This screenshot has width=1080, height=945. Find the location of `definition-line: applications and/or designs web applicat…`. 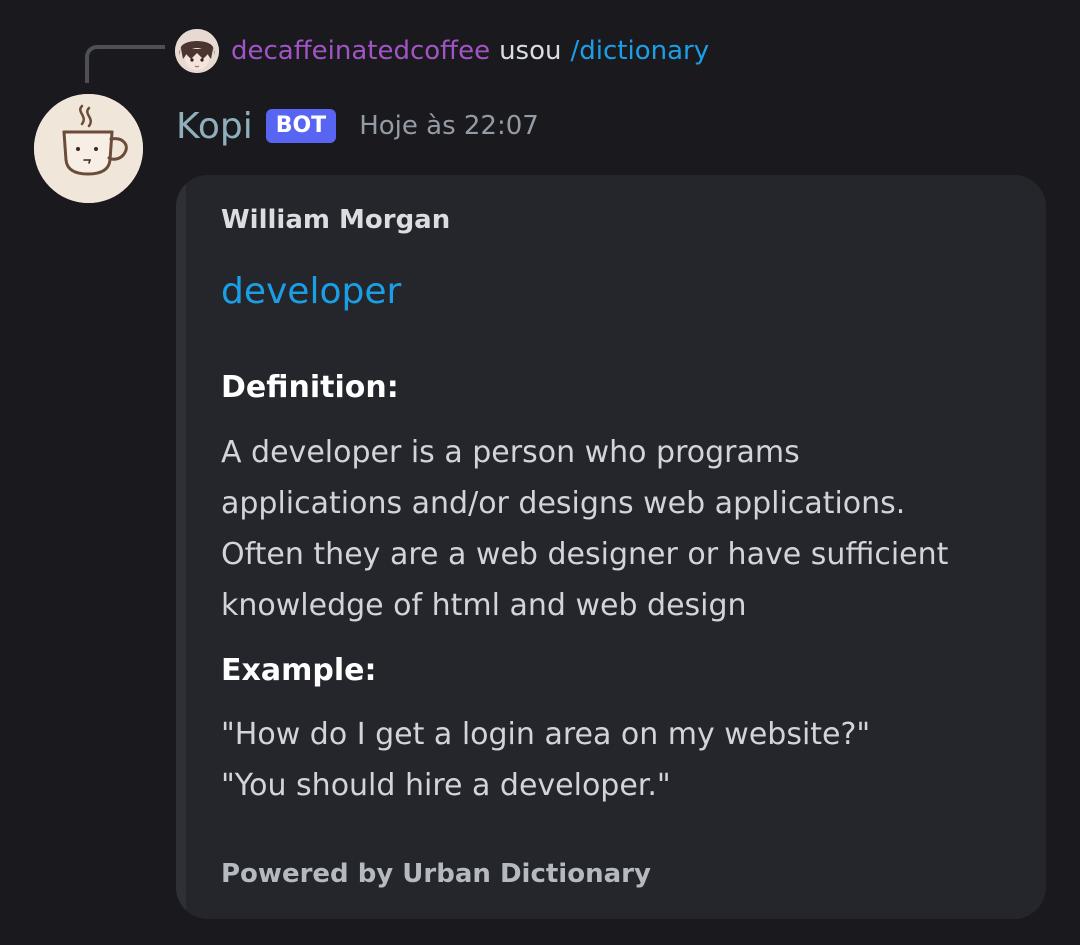

definition-line: applications and/or designs web applicat… is located at coordinates (563, 503).